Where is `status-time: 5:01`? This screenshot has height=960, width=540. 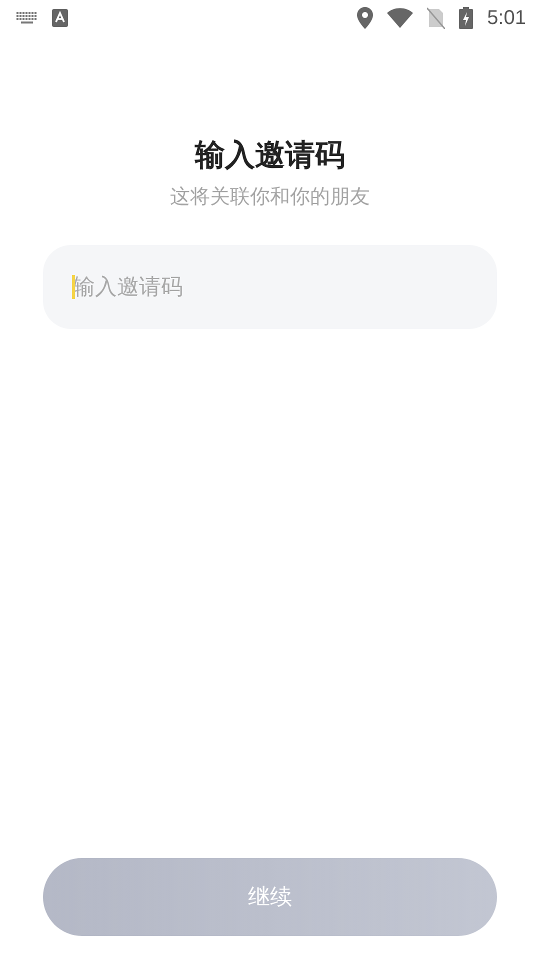
status-time: 5:01 is located at coordinates (506, 18).